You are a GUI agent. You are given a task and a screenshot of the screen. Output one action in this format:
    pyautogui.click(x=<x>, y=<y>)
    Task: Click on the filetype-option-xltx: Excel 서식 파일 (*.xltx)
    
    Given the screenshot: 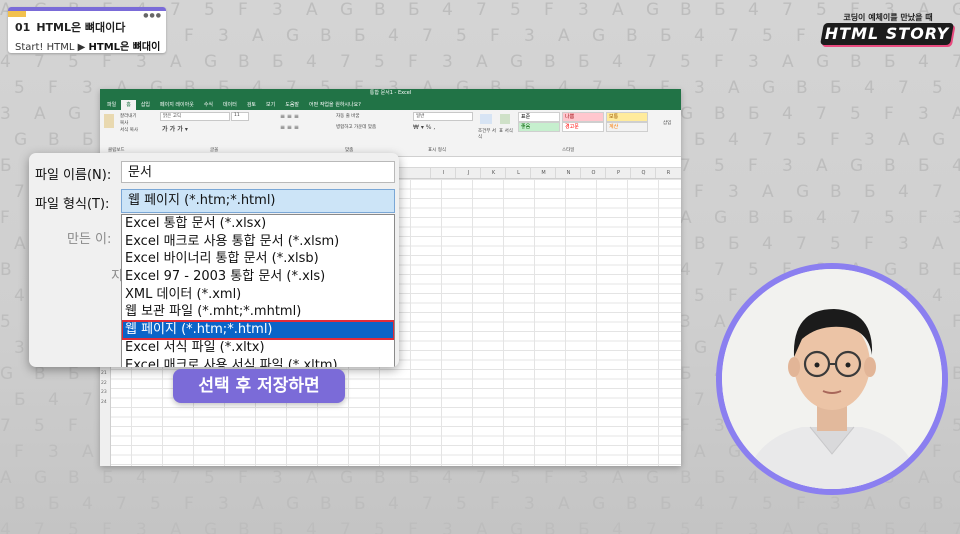 What is the action you would take?
    pyautogui.click(x=258, y=348)
    